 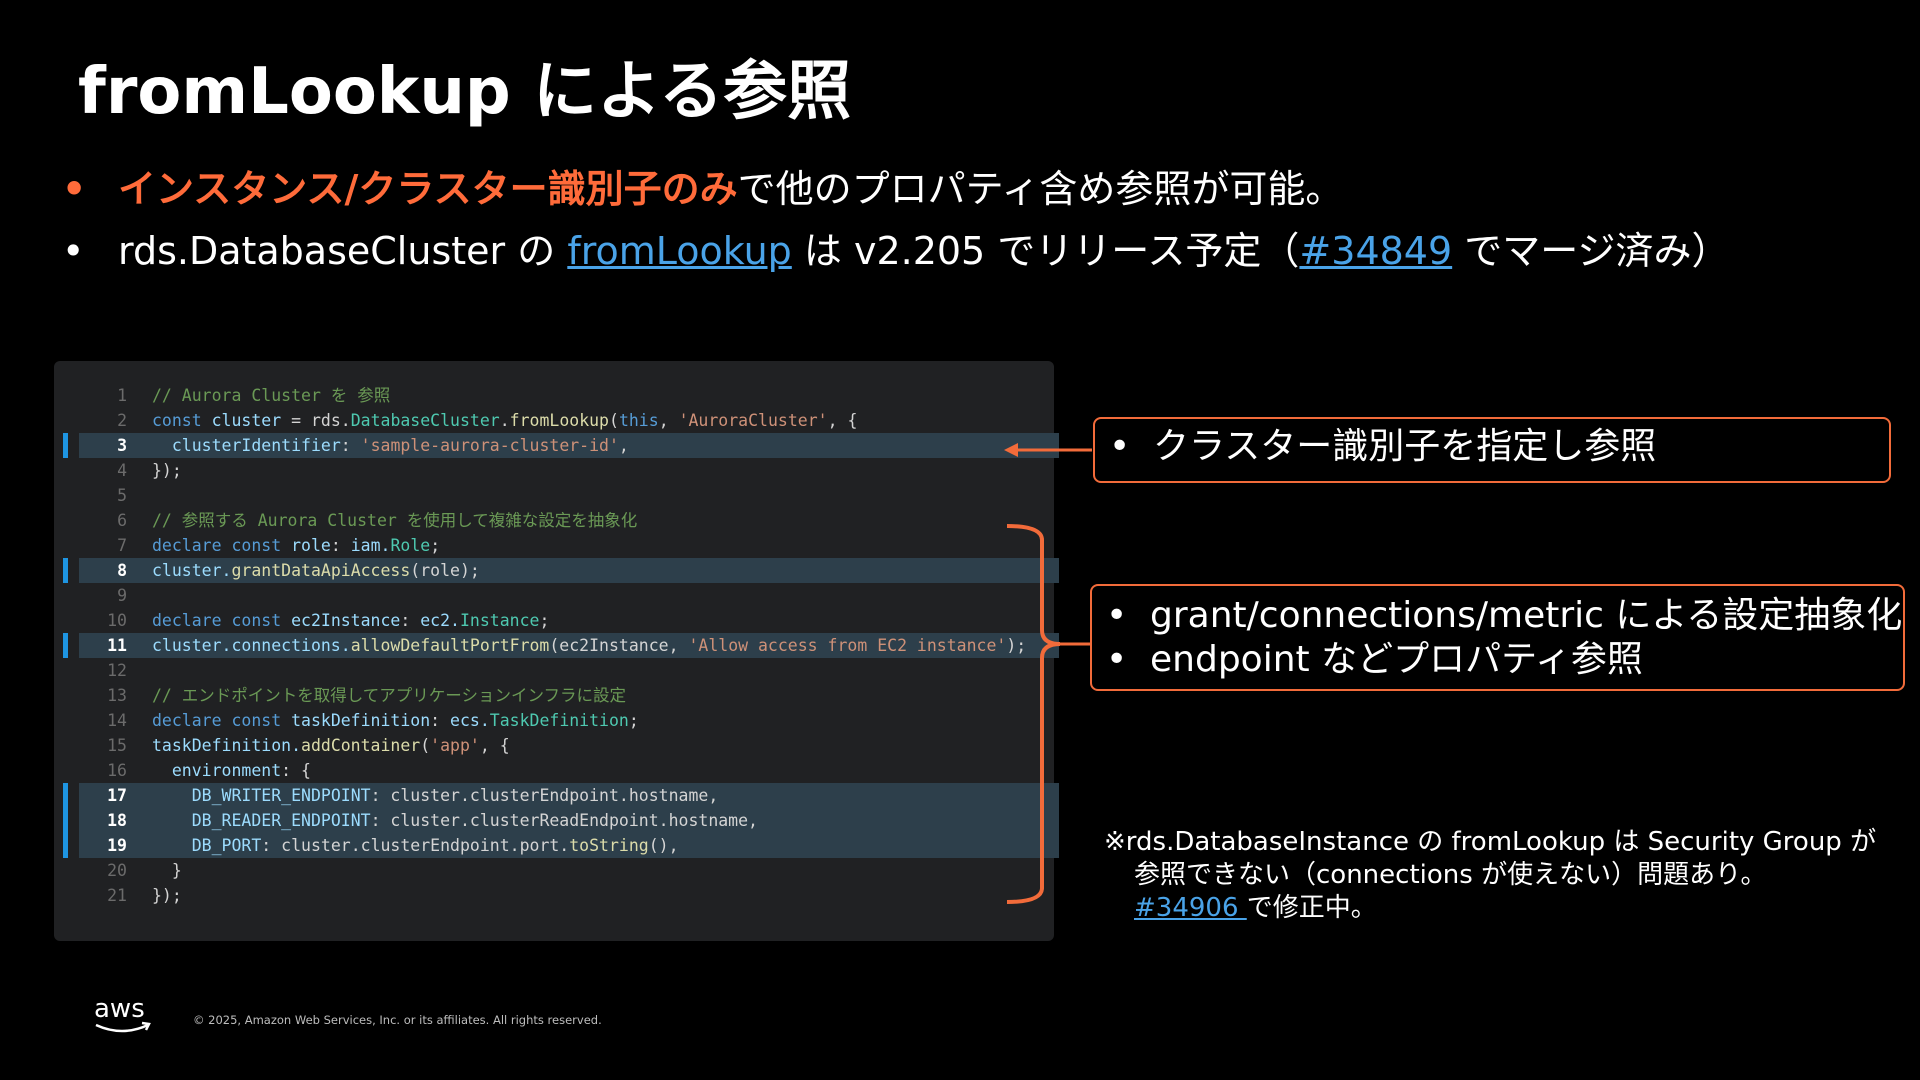 What do you see at coordinates (569, 870) in the screenshot?
I see `code-line: 20 }` at bounding box center [569, 870].